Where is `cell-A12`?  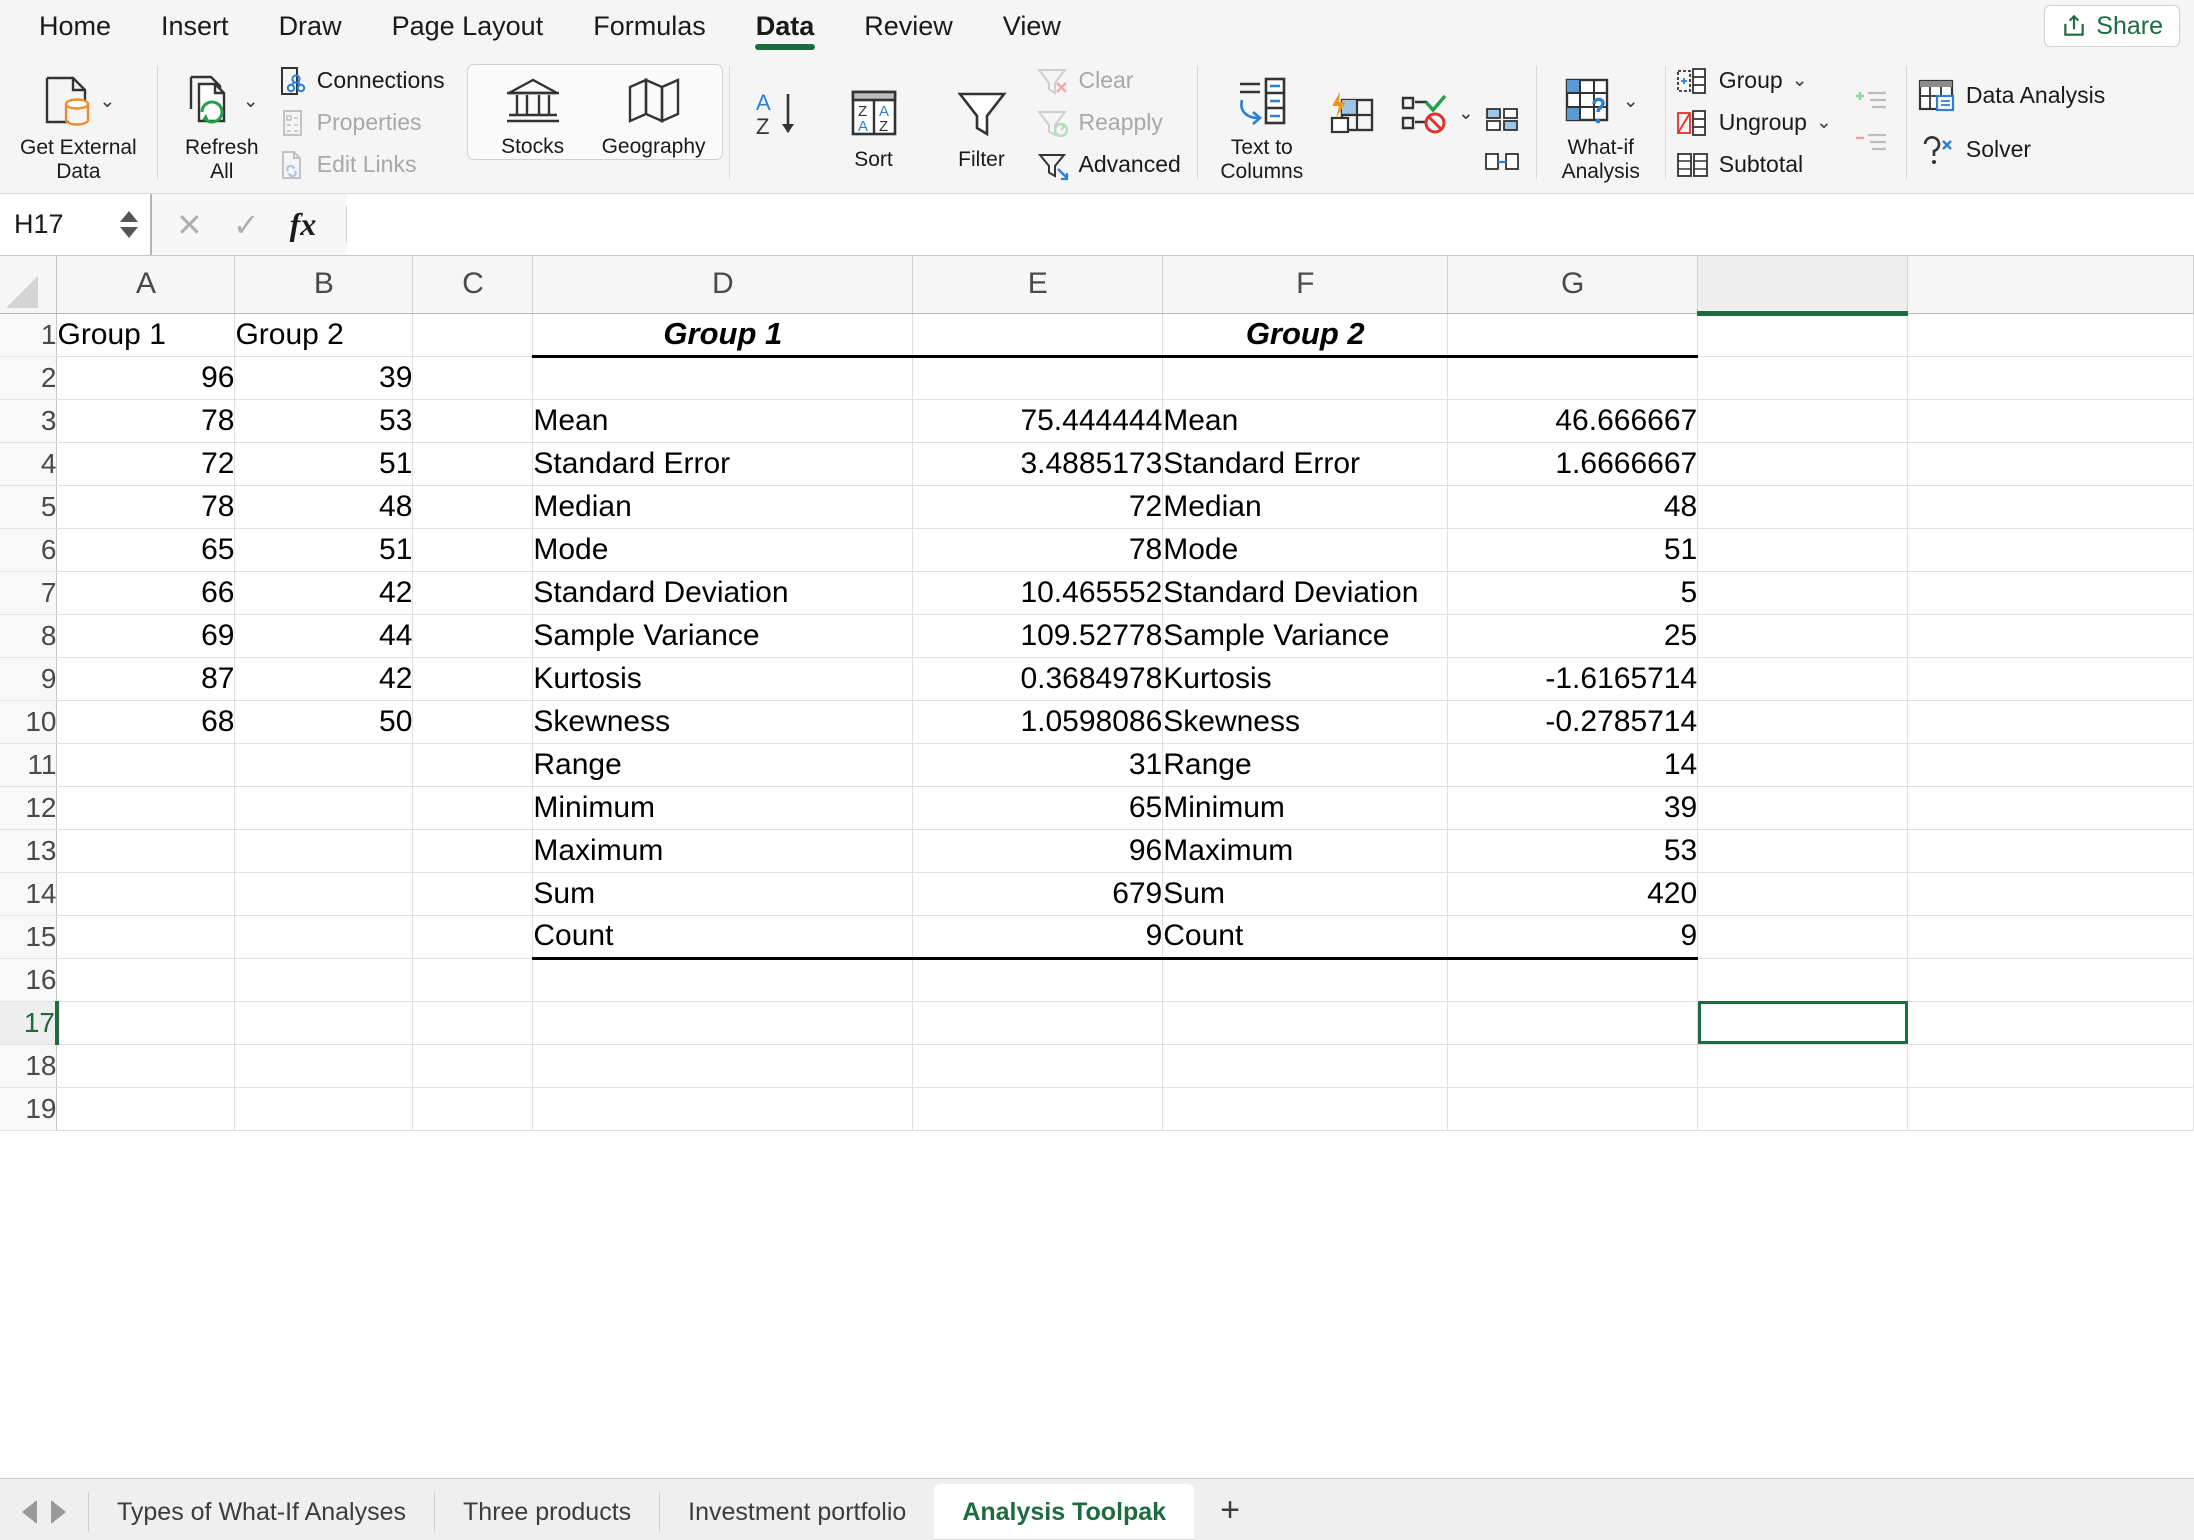 cell-A12 is located at coordinates (146, 808).